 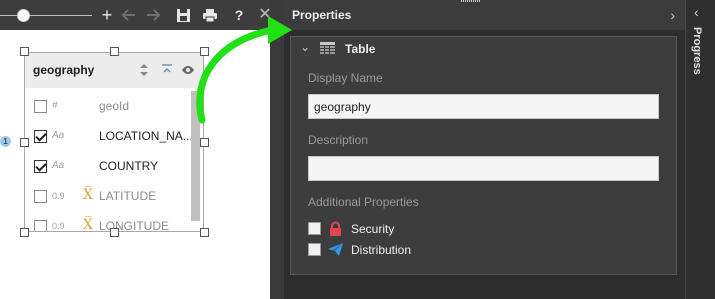 What do you see at coordinates (204, 51) in the screenshot?
I see `resize-handle-ne` at bounding box center [204, 51].